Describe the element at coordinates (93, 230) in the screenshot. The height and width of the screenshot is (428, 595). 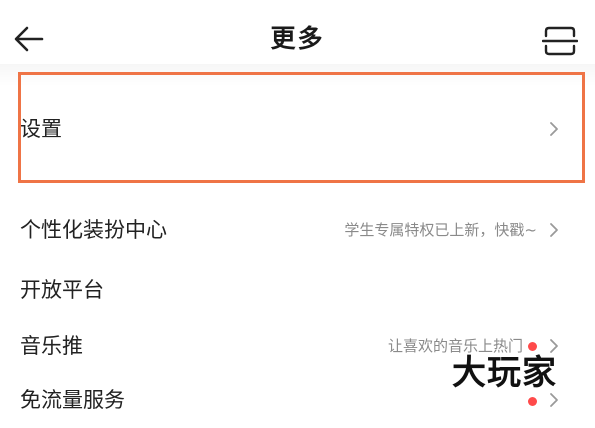
I see `menu-item-label: 个性化装扮中心` at that location.